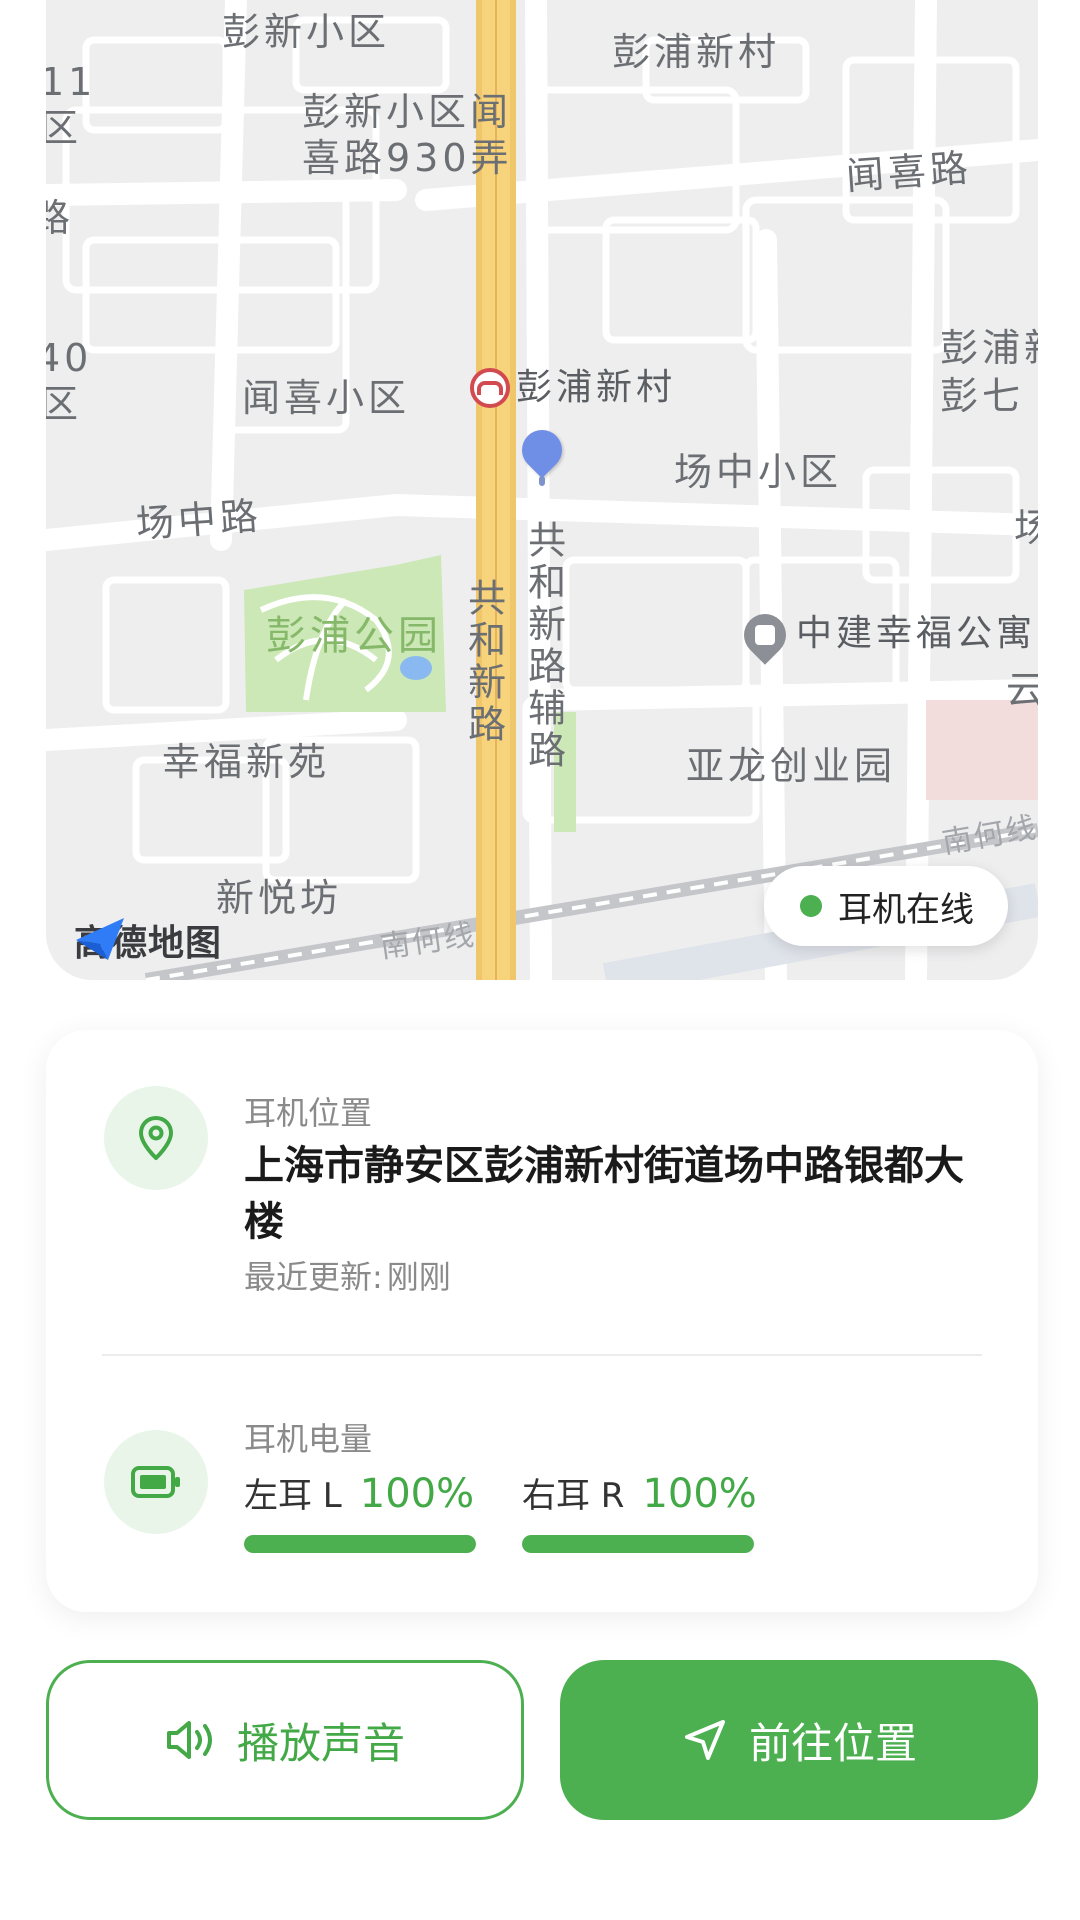 The width and height of the screenshot is (1080, 1920). I want to click on map-label: 闻喜路, so click(909, 172).